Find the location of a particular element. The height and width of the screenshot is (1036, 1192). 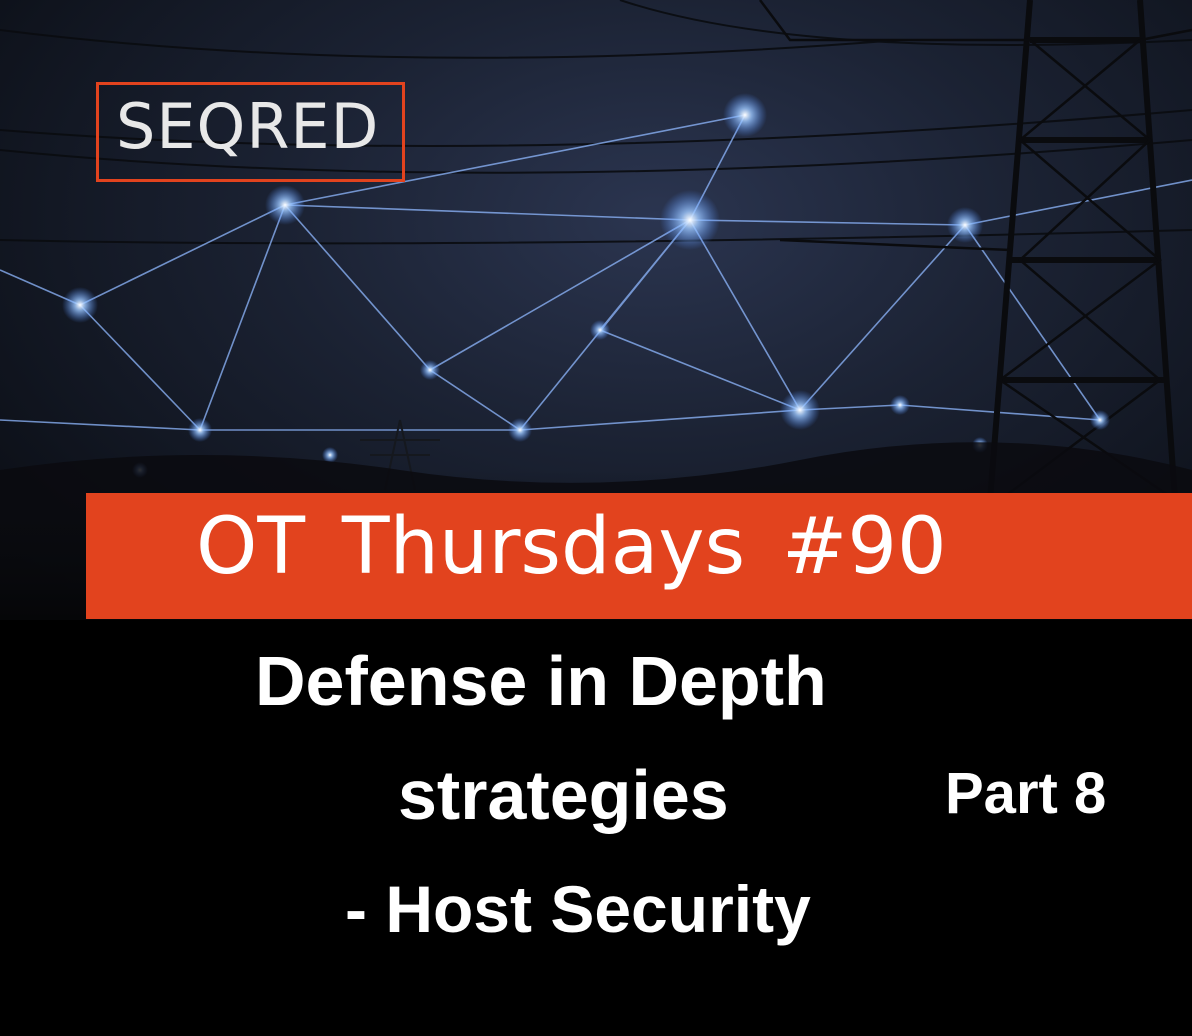

headline-line-1: Defense in Depth is located at coordinates (541, 681).